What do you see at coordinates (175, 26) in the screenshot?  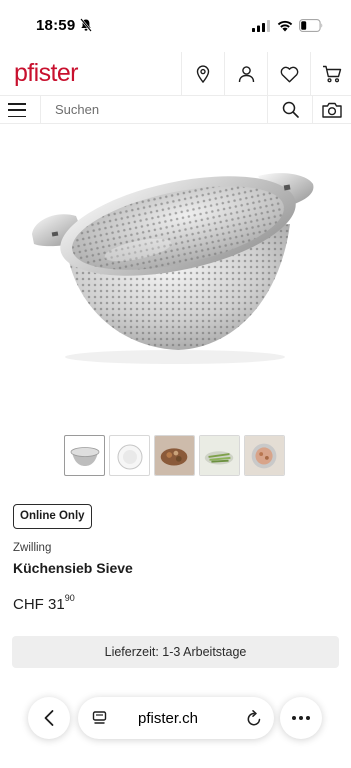 I see `status-bar: 18:59` at bounding box center [175, 26].